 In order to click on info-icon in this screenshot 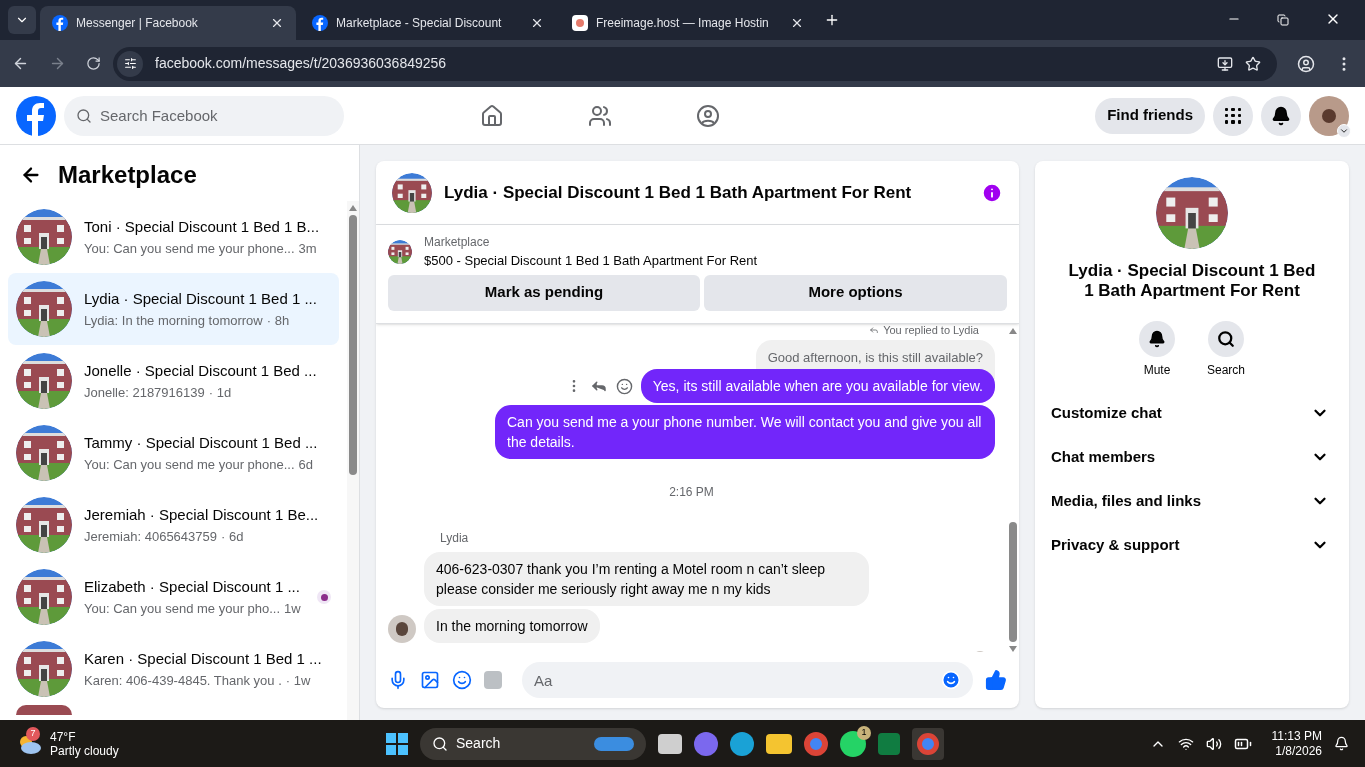, I will do `click(992, 192)`.